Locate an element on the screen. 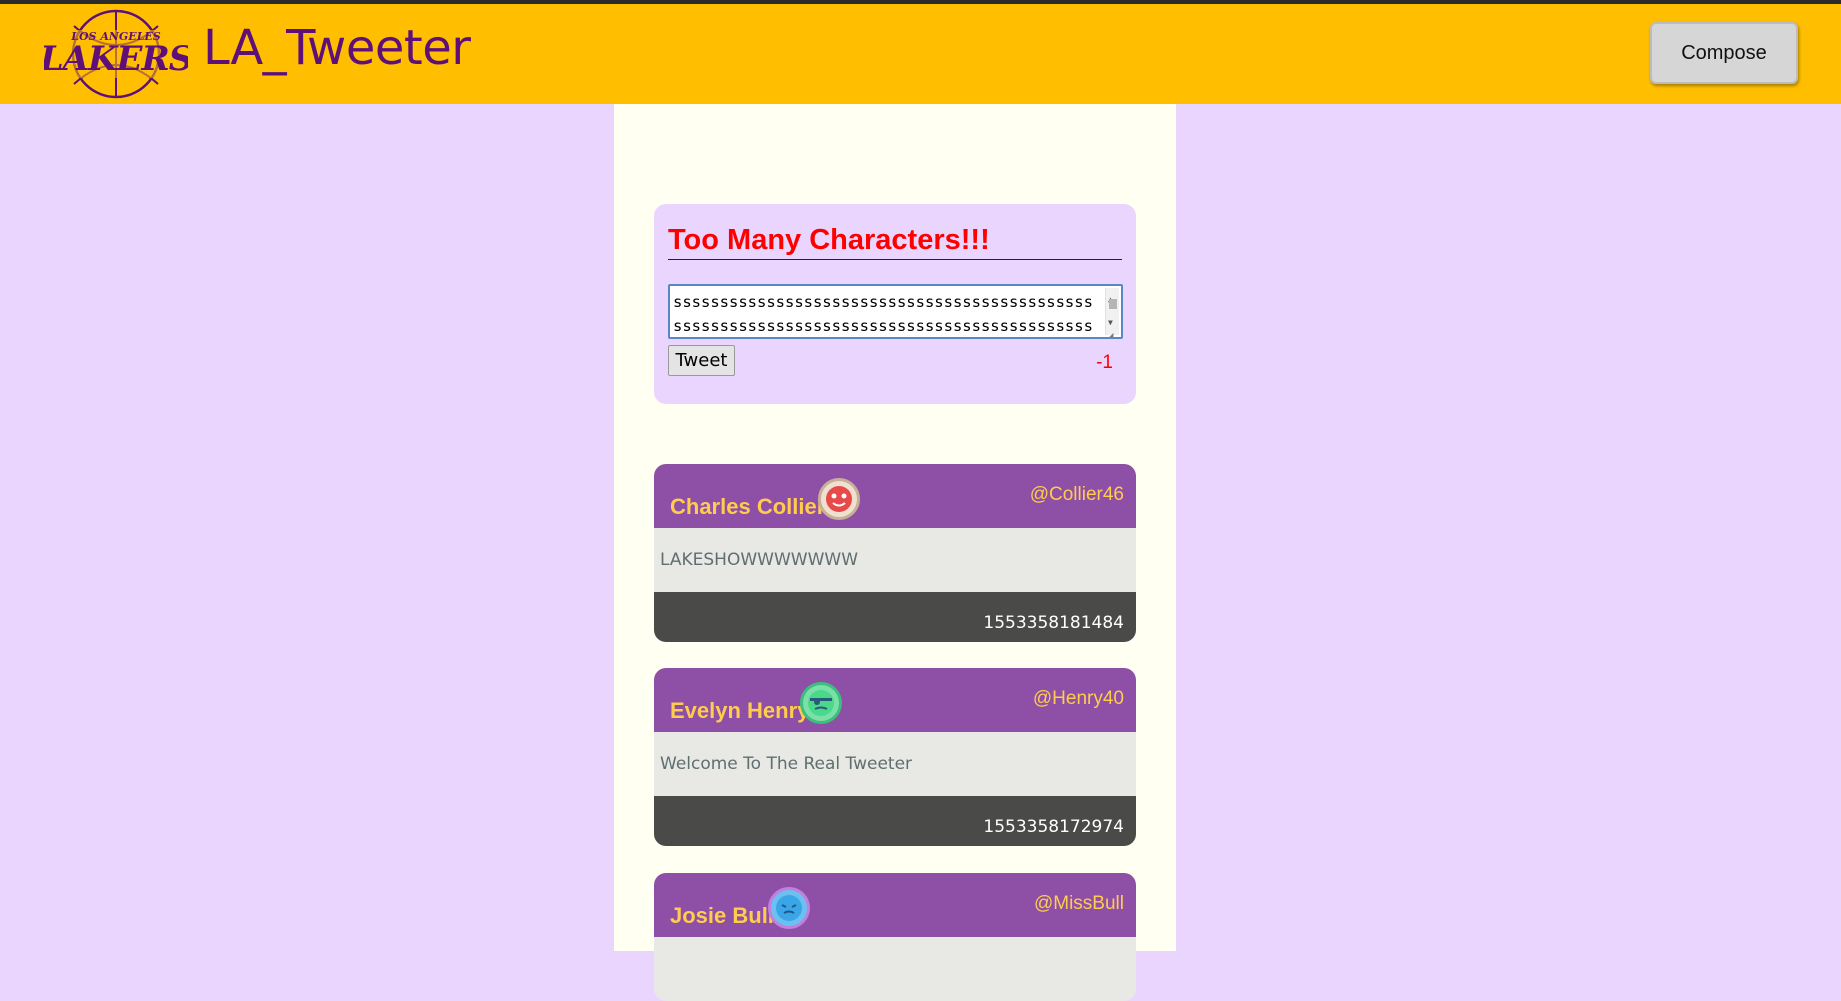 The width and height of the screenshot is (1841, 1001). tweet-card: Josie Bull @MissBull is located at coordinates (895, 937).